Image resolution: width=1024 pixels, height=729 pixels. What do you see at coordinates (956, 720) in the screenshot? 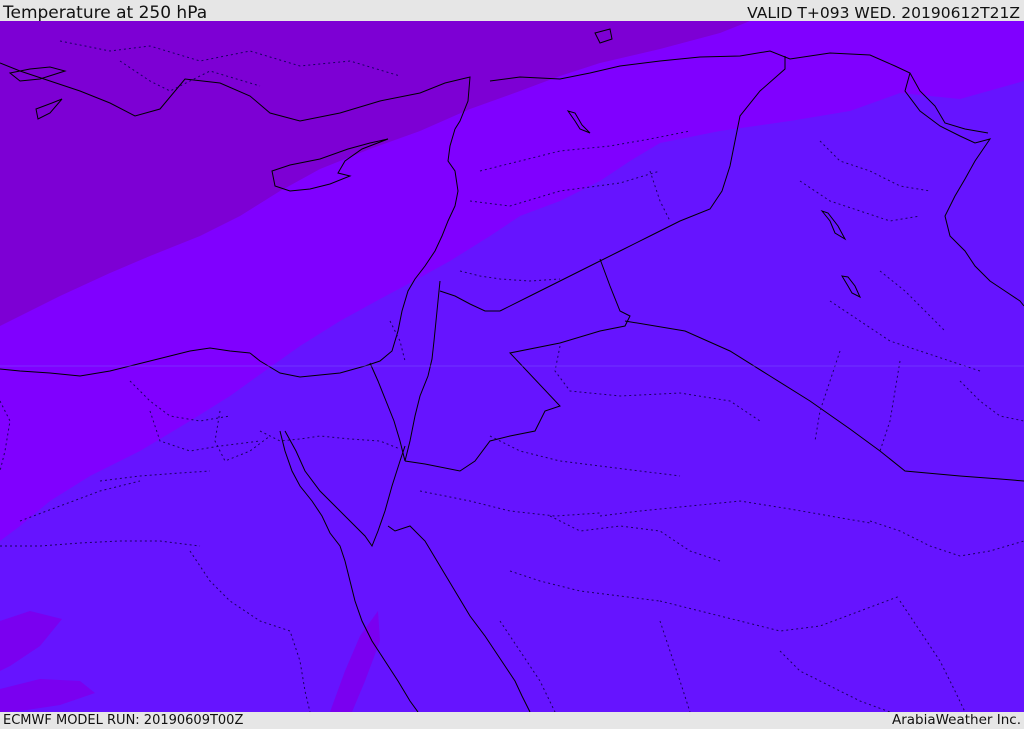
I see `credit-label: ArabiaWeather Inc.` at bounding box center [956, 720].